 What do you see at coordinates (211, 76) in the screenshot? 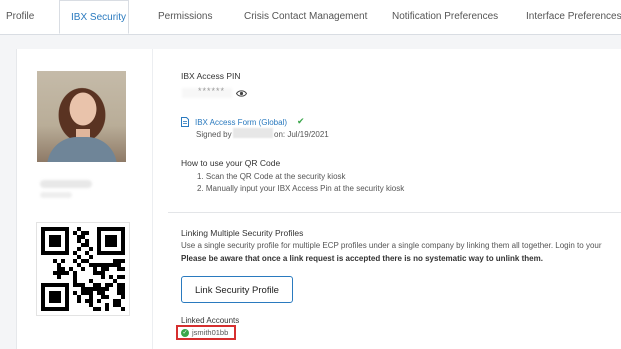
I see `pin-label: IBX Access PIN` at bounding box center [211, 76].